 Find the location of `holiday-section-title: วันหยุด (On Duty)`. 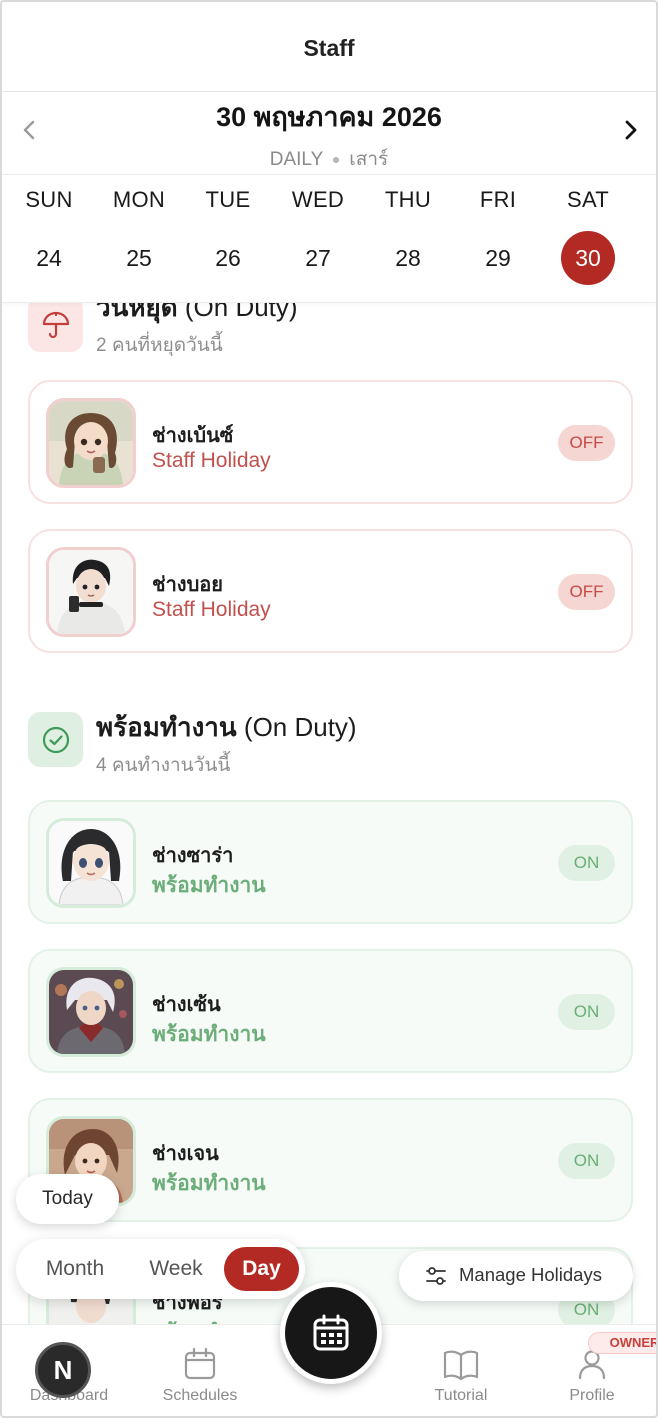

holiday-section-title: วันหยุด (On Duty) is located at coordinates (197, 315).